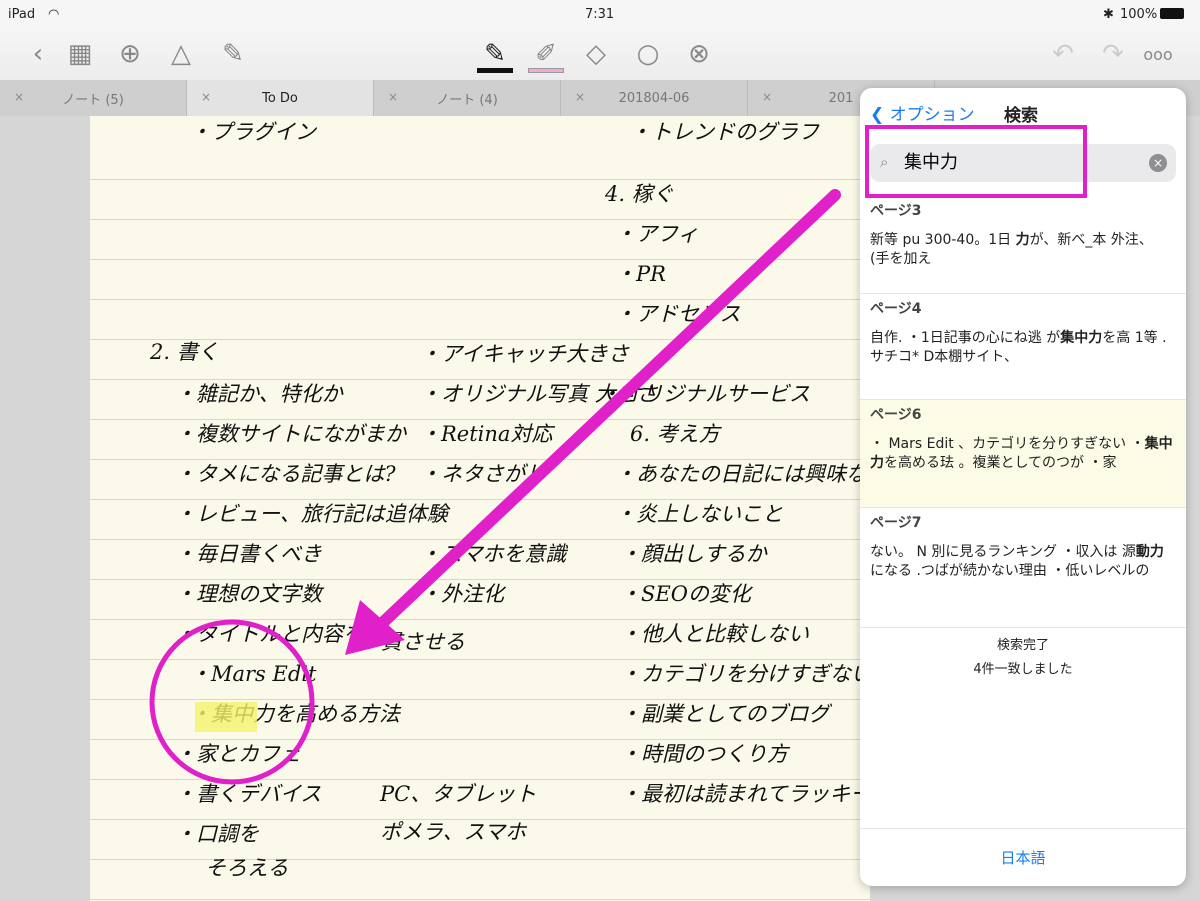  Describe the element at coordinates (1158, 163) in the screenshot. I see `clear-icon: ×` at that location.